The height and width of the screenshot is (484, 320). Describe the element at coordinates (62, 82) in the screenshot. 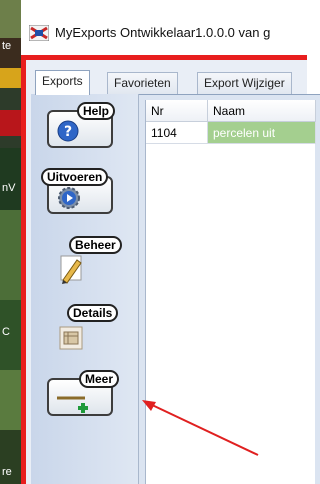

I see `tab-exports: Exports` at that location.